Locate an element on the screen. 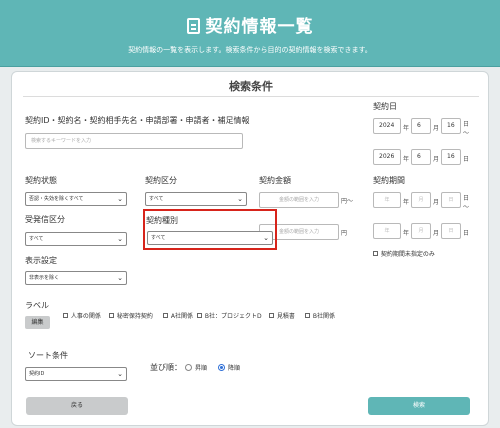 The width and height of the screenshot is (500, 428). contract-date-from-year: 2024 is located at coordinates (387, 126).